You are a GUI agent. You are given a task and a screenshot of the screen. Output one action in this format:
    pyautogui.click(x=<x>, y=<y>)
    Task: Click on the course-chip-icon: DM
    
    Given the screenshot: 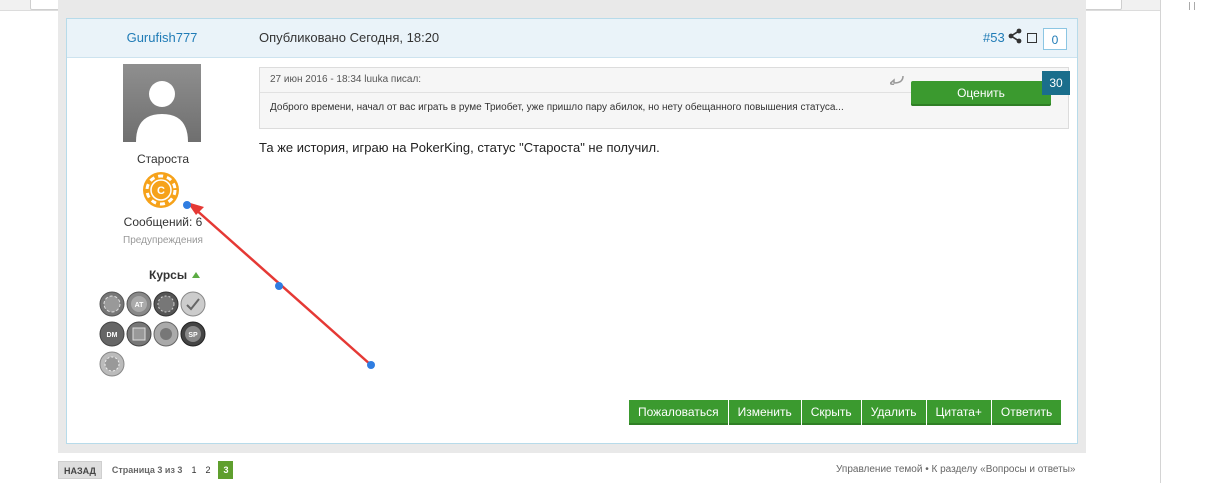 What is the action you would take?
    pyautogui.click(x=112, y=334)
    